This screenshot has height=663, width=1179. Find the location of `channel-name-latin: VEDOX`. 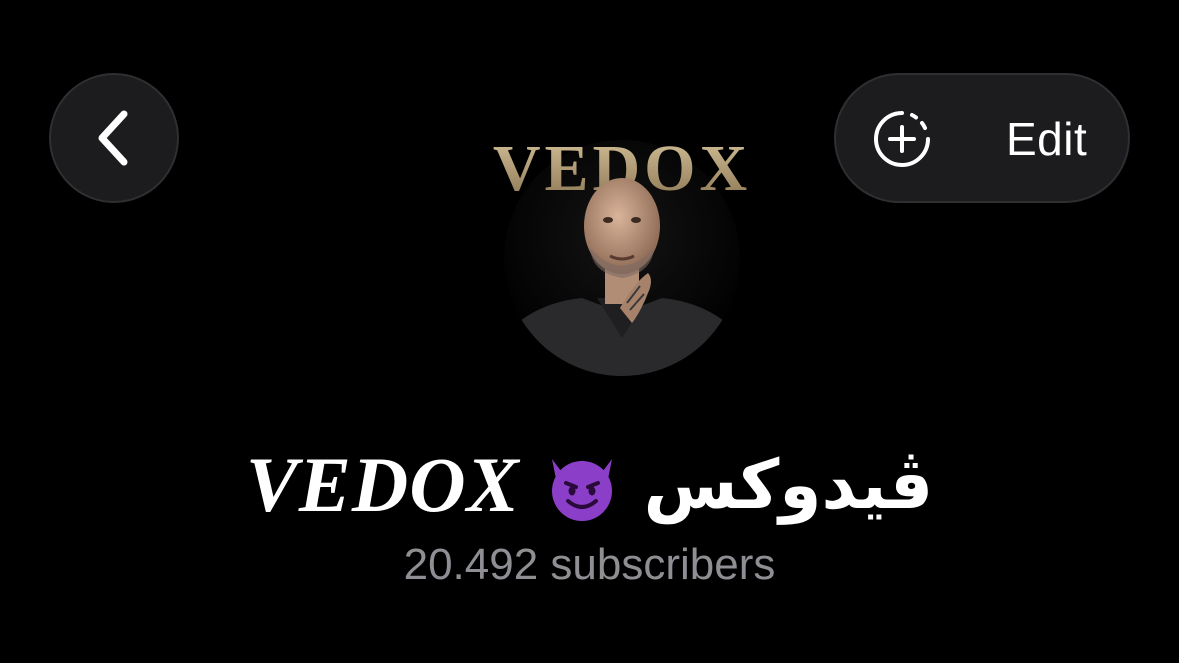

channel-name-latin: VEDOX is located at coordinates (382, 484).